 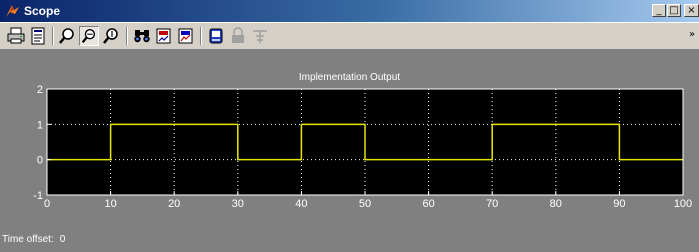 What do you see at coordinates (40, 125) in the screenshot?
I see `y-tick-label: 1` at bounding box center [40, 125].